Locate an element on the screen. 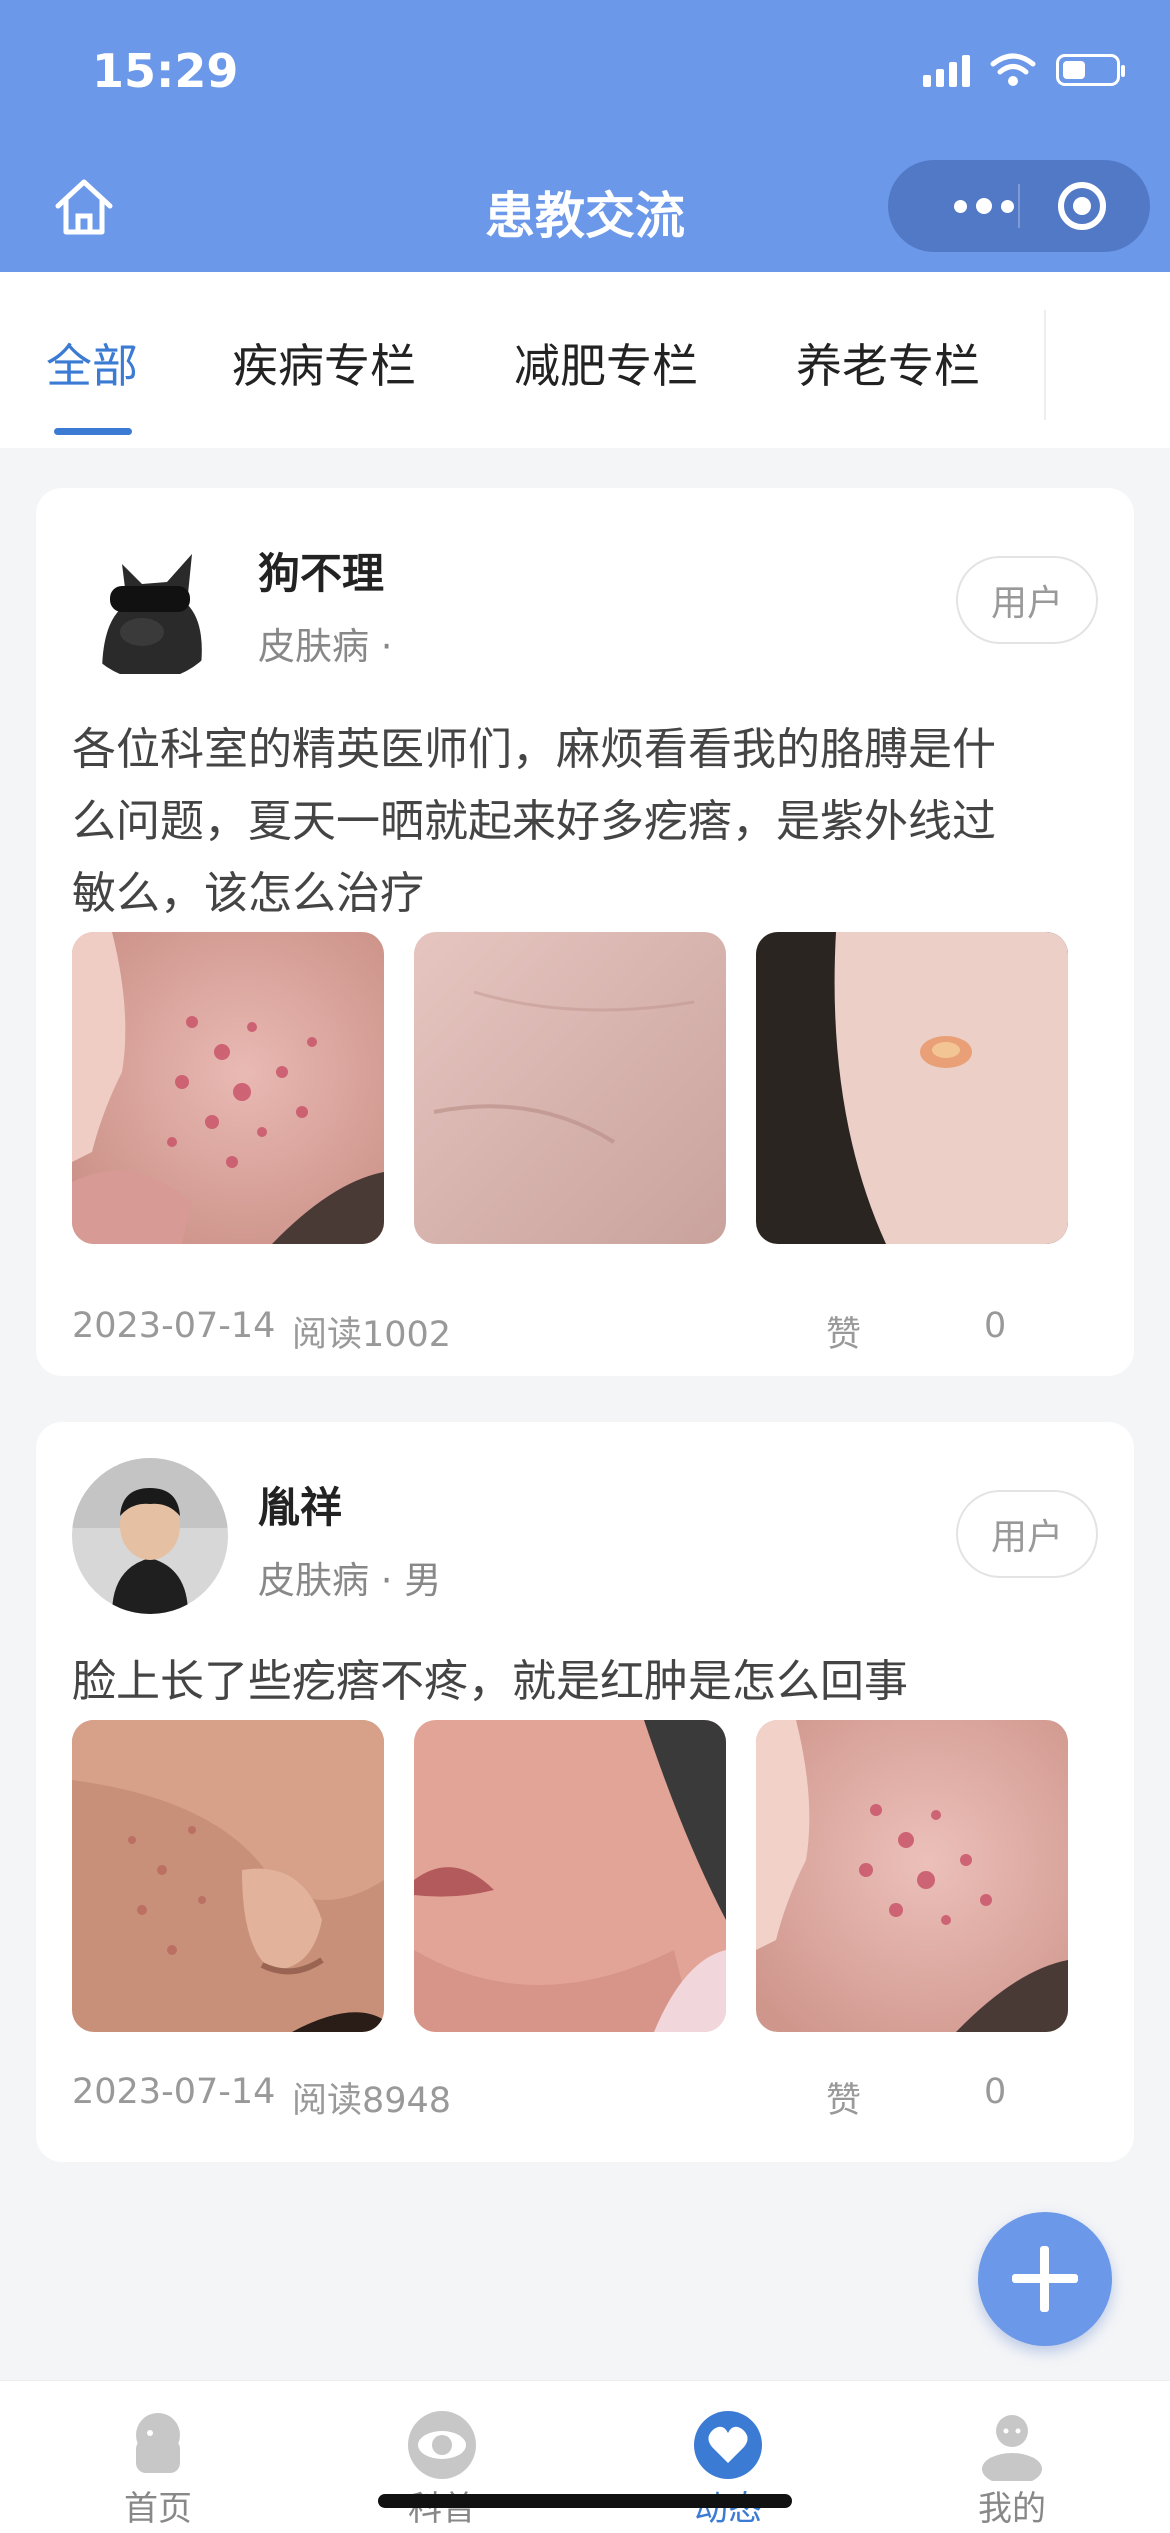 Image resolution: width=1170 pixels, height=2533 pixels. person-icon is located at coordinates (1012, 2448).